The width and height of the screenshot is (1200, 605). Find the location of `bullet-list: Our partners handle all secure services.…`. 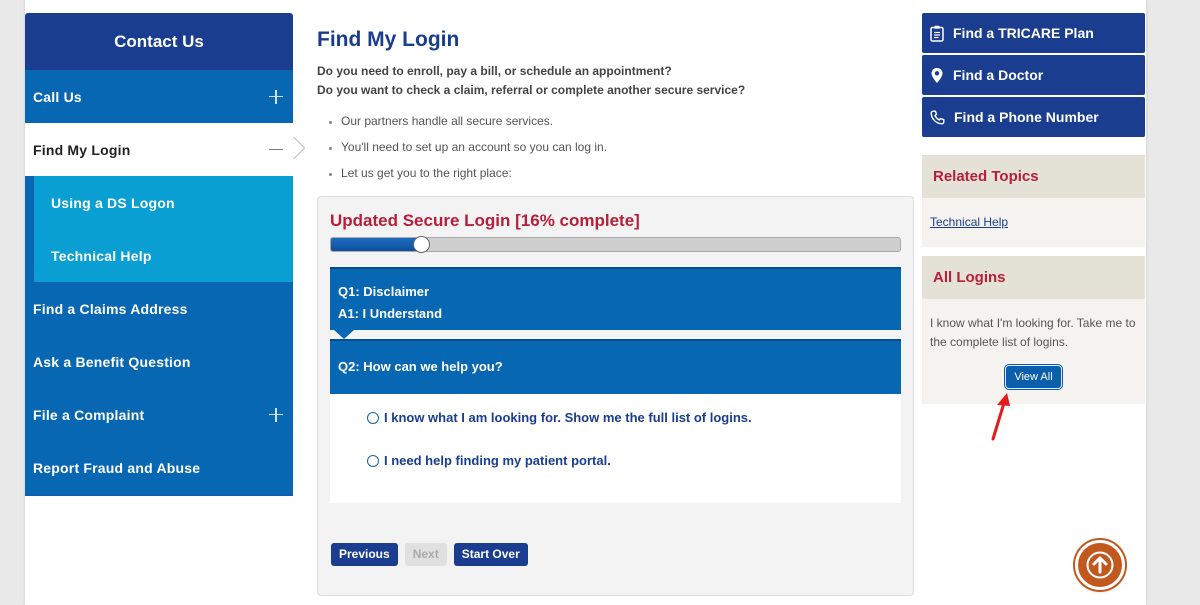

bullet-list: Our partners handle all secure services.… is located at coordinates (615, 147).